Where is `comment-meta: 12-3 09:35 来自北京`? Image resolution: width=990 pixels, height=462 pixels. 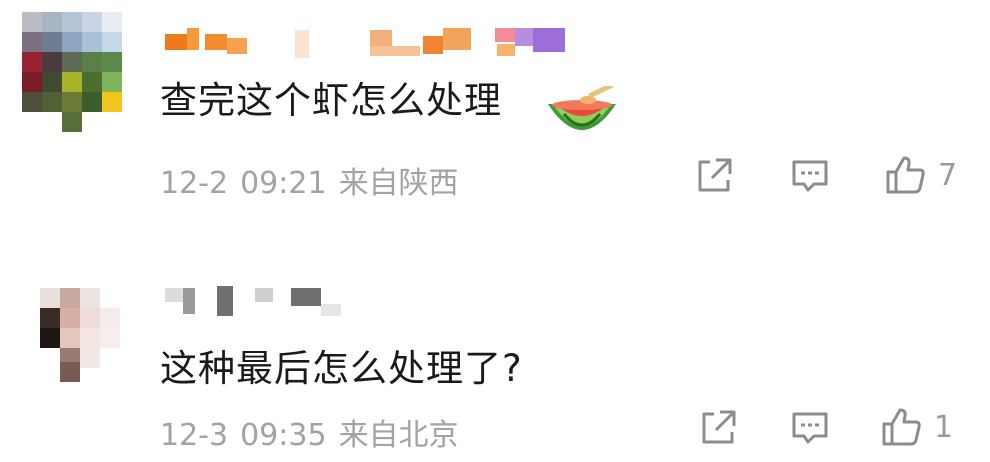 comment-meta: 12-3 09:35 来自北京 is located at coordinates (315, 432).